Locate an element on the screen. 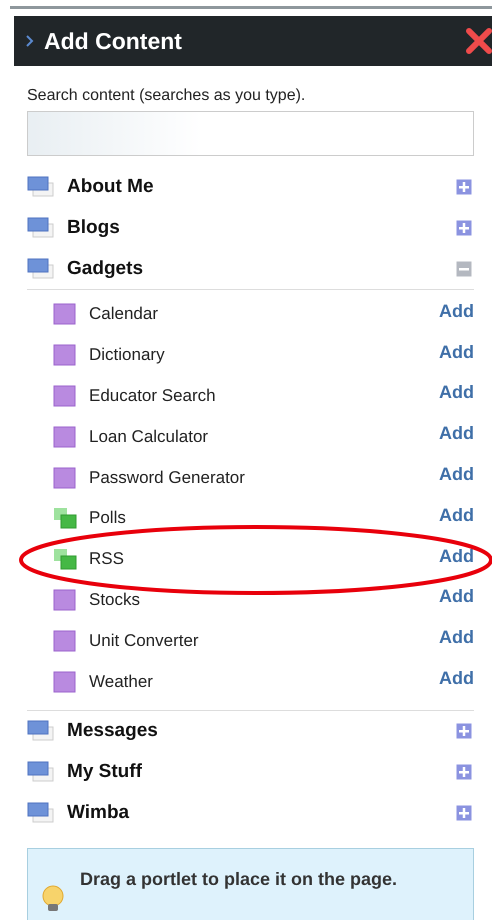  category-row: My Stuff is located at coordinates (250, 772).